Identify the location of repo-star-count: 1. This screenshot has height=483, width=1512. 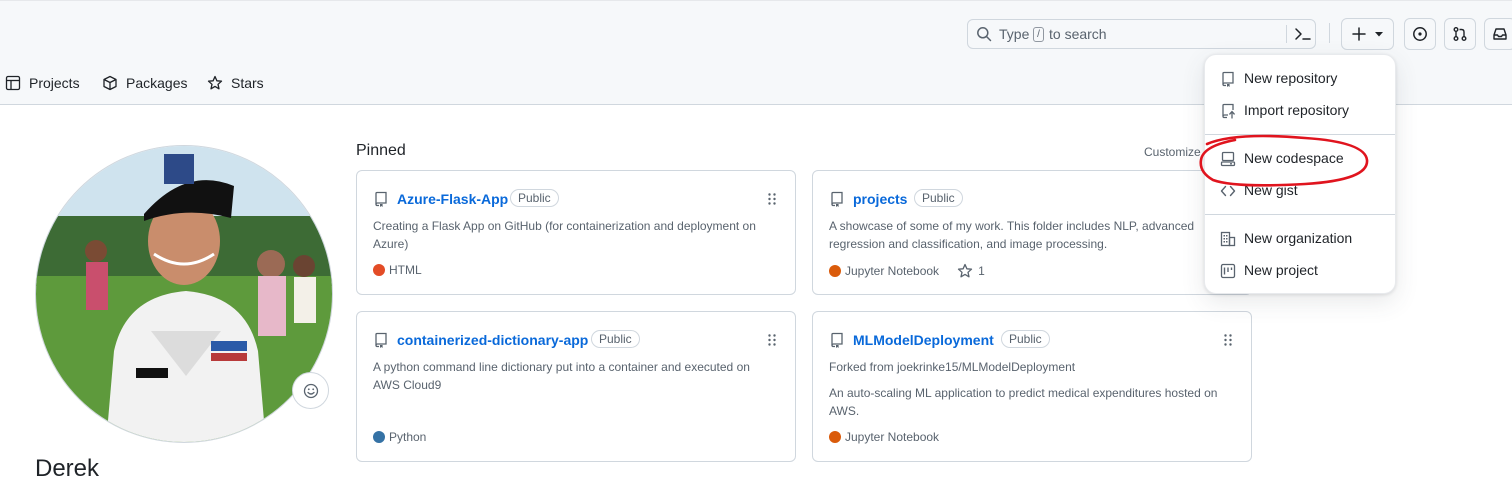
(981, 271).